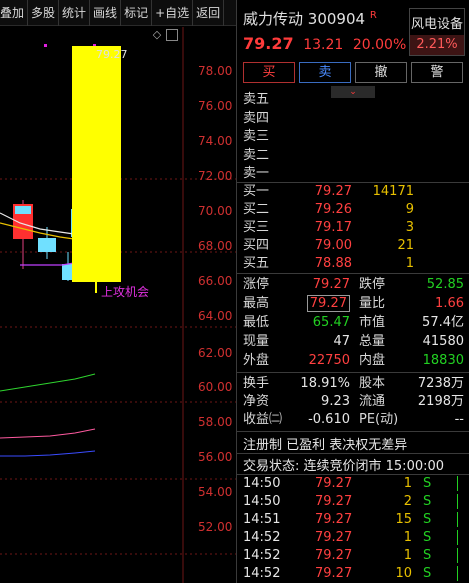 This screenshot has width=469, height=583. Describe the element at coordinates (215, 387) in the screenshot. I see `y-tick-label: 60.00` at that location.